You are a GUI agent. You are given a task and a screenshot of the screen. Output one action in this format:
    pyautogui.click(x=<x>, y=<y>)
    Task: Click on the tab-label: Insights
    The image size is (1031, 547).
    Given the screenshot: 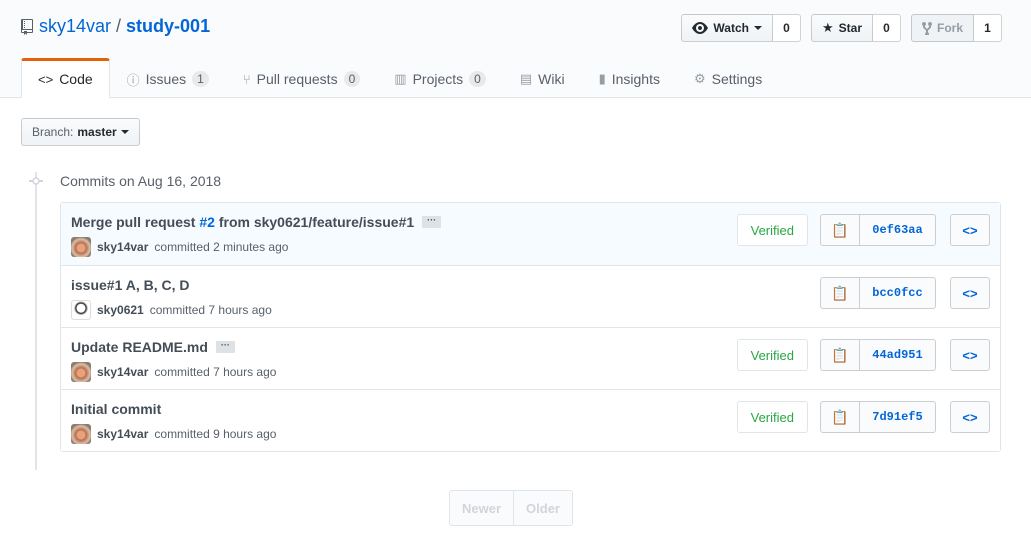 What is the action you would take?
    pyautogui.click(x=635, y=79)
    